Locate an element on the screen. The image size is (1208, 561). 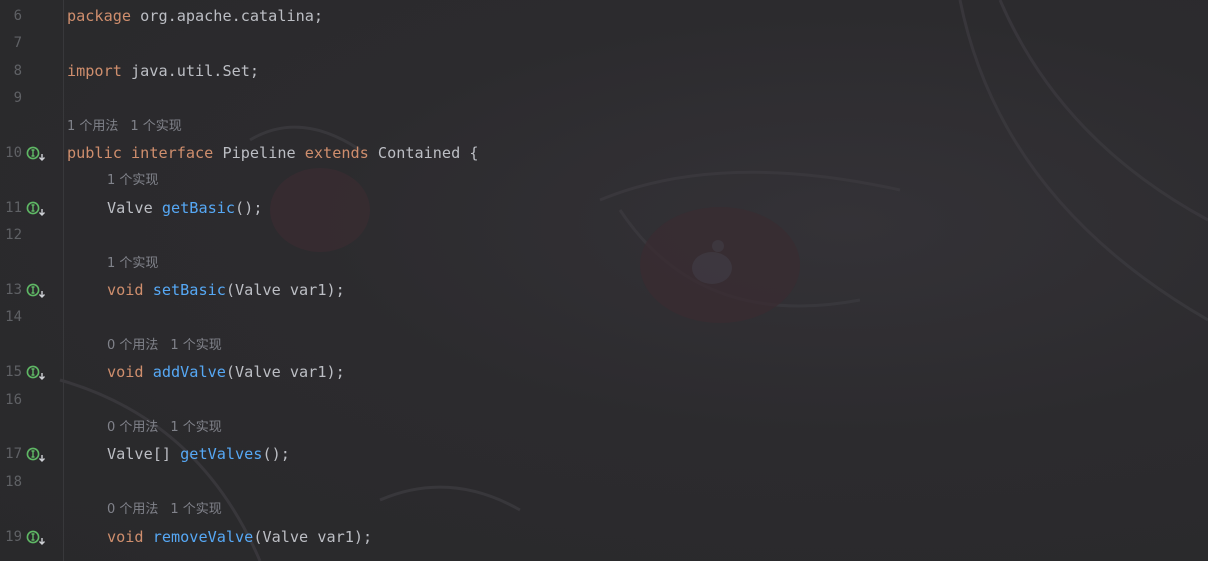
line-number: 6 is located at coordinates (11, 16).